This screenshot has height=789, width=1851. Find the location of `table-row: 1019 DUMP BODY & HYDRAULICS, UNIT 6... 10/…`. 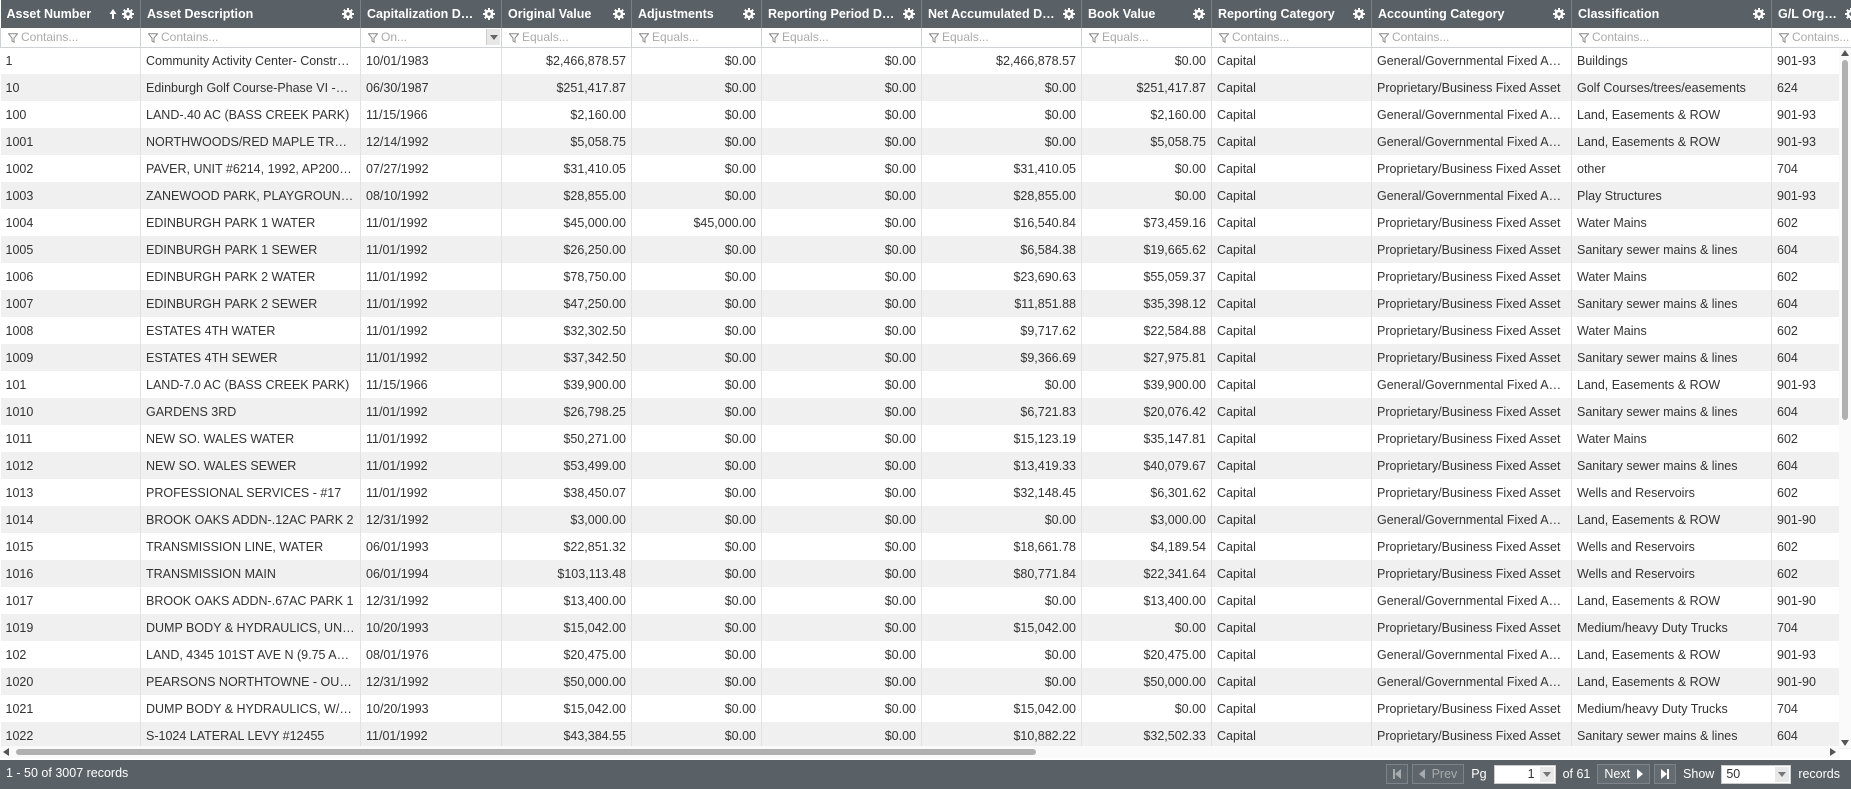

table-row: 1019 DUMP BODY & HYDRAULICS, UNIT 6... 10/… is located at coordinates (925, 627).